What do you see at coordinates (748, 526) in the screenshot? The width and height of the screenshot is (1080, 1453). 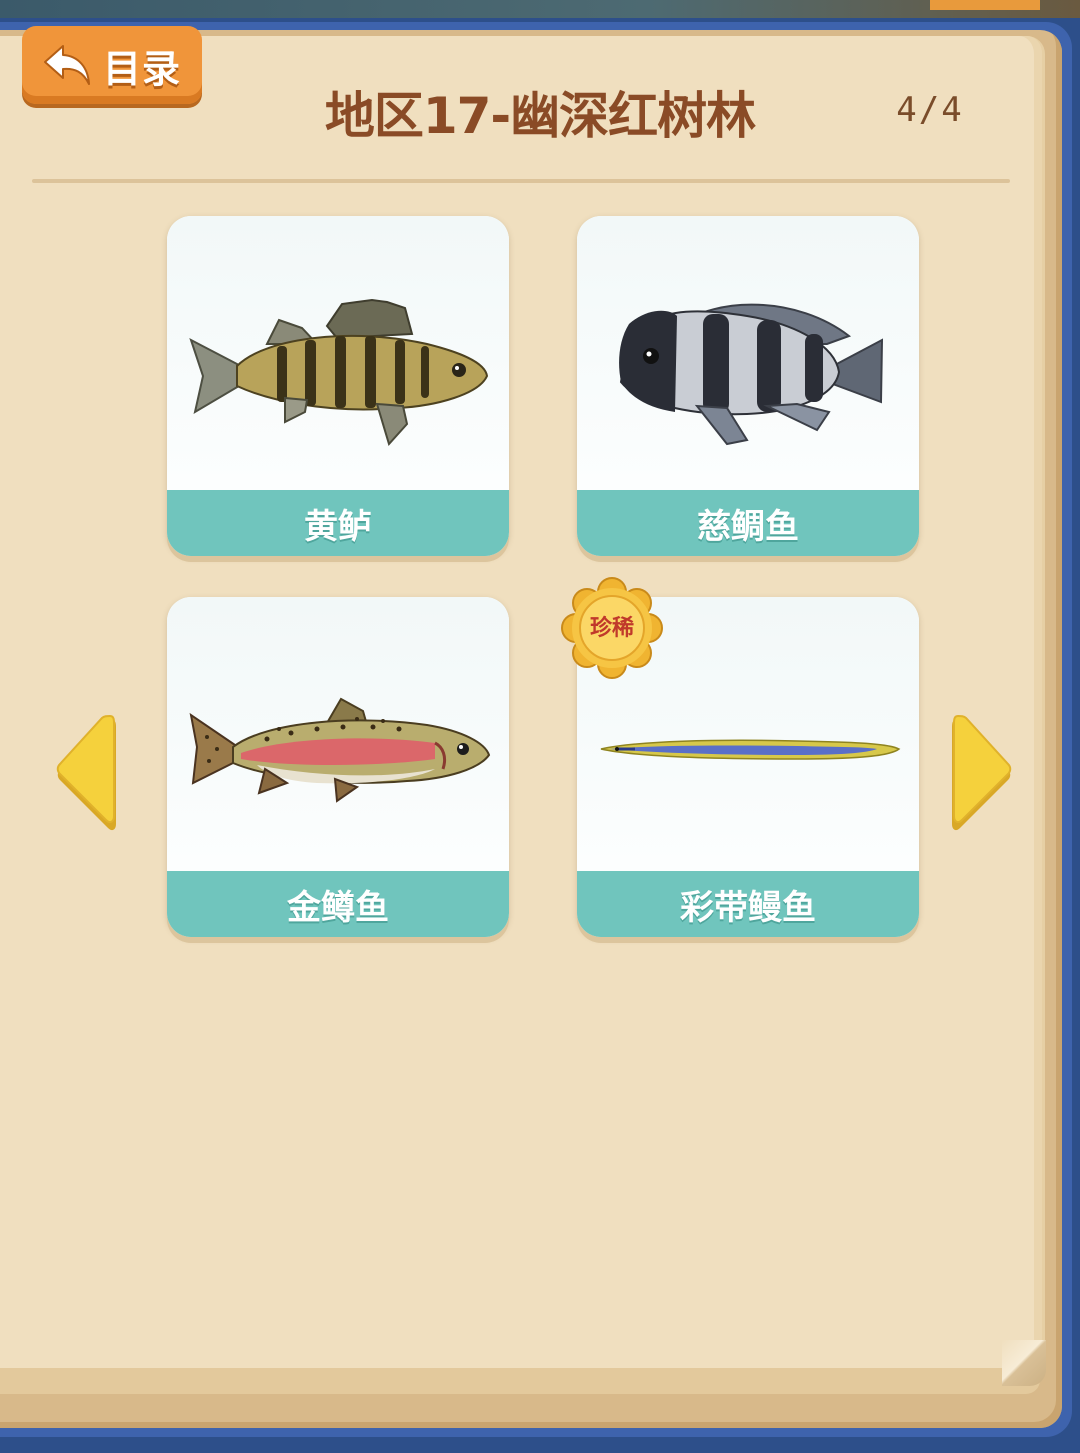 I see `fish-name: 慈鲷鱼` at bounding box center [748, 526].